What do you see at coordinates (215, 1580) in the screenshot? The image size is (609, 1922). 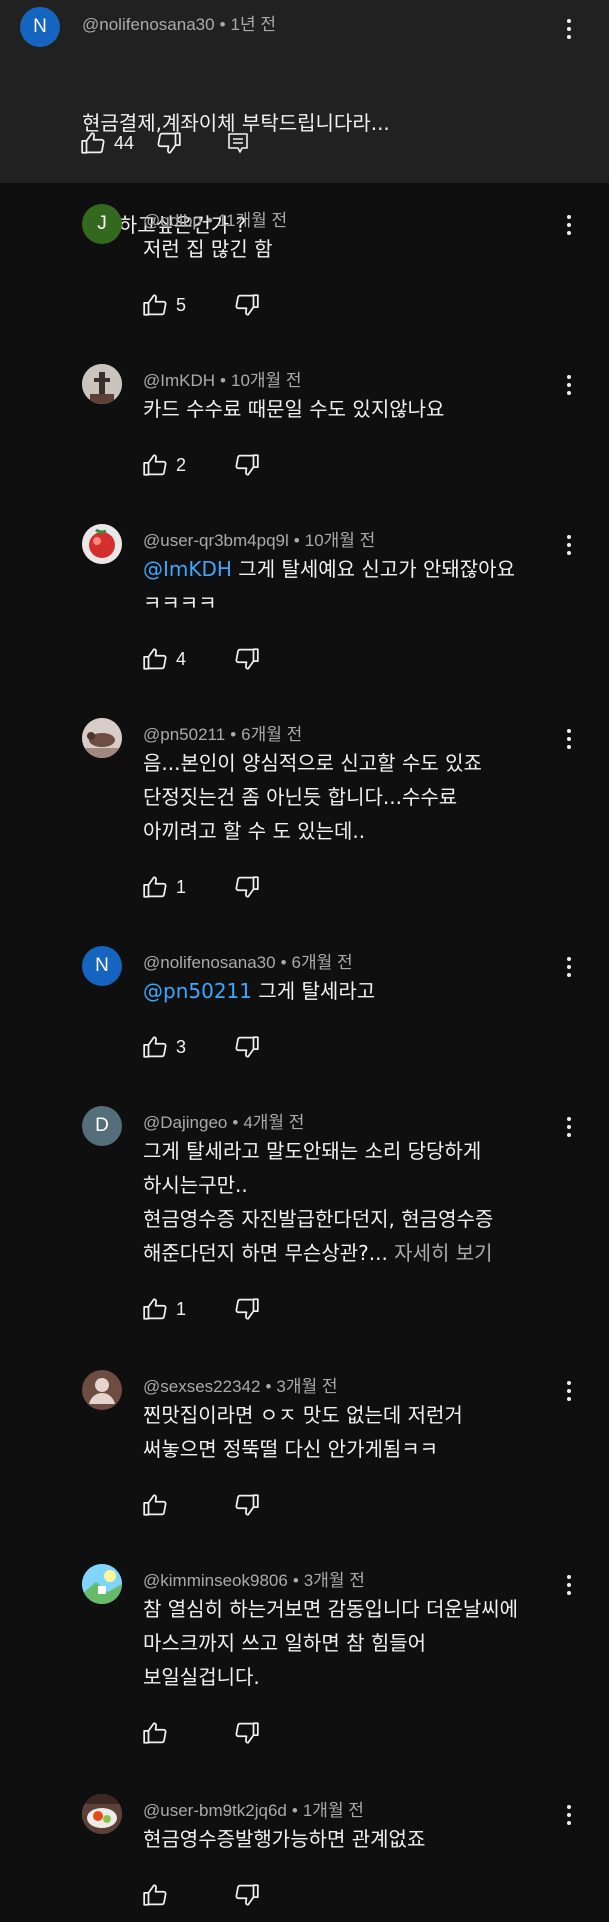 I see `author-name: @kimminseok9806` at bounding box center [215, 1580].